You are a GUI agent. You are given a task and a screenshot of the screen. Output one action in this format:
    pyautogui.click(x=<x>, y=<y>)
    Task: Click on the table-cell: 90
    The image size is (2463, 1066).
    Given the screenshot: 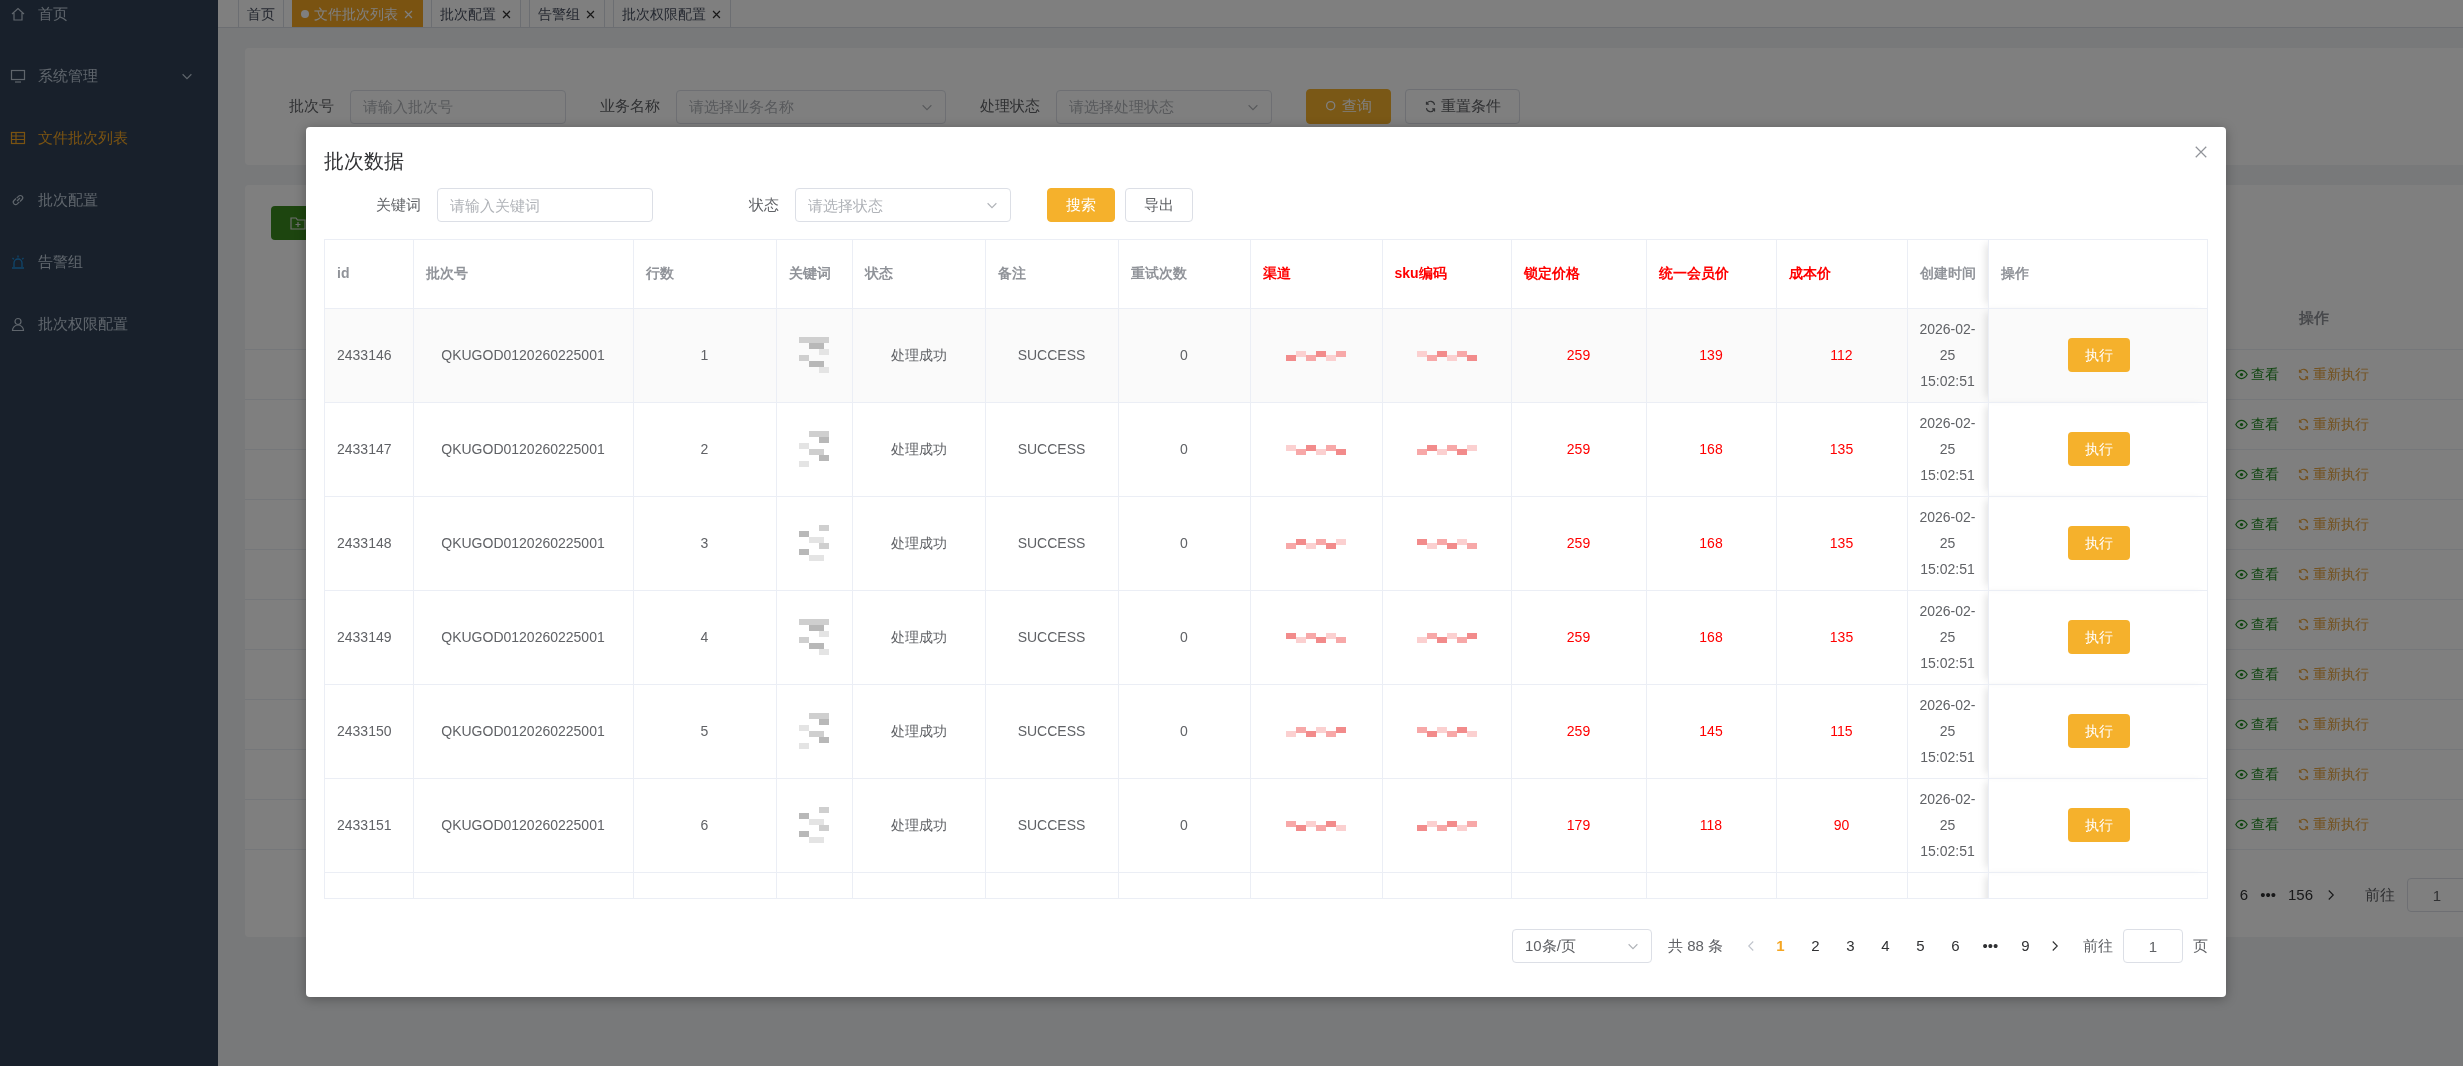 What is the action you would take?
    pyautogui.click(x=1841, y=824)
    